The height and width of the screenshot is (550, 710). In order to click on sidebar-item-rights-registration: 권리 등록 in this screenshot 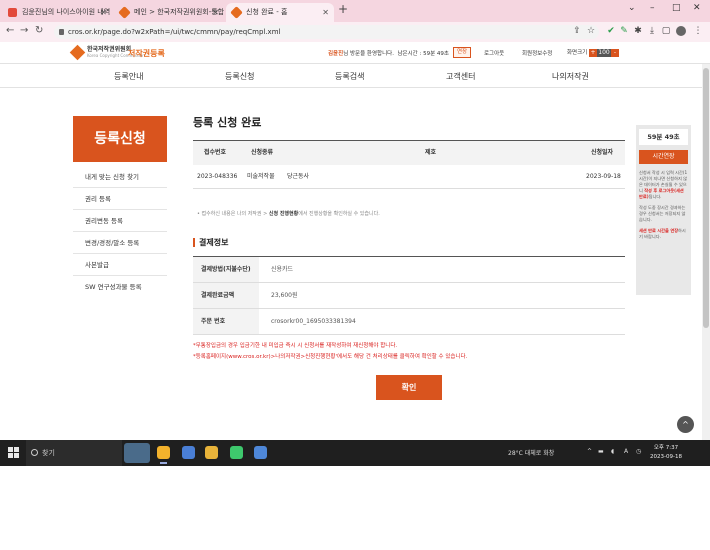, I will do `click(120, 199)`.